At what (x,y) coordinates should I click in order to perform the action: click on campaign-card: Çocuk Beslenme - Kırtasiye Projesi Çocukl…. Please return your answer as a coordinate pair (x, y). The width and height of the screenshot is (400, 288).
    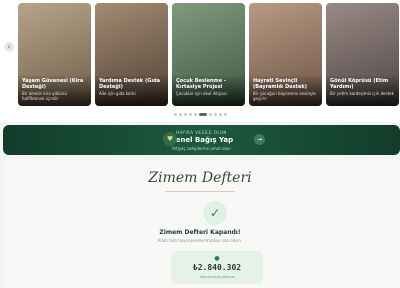
    Looking at the image, I should click on (208, 54).